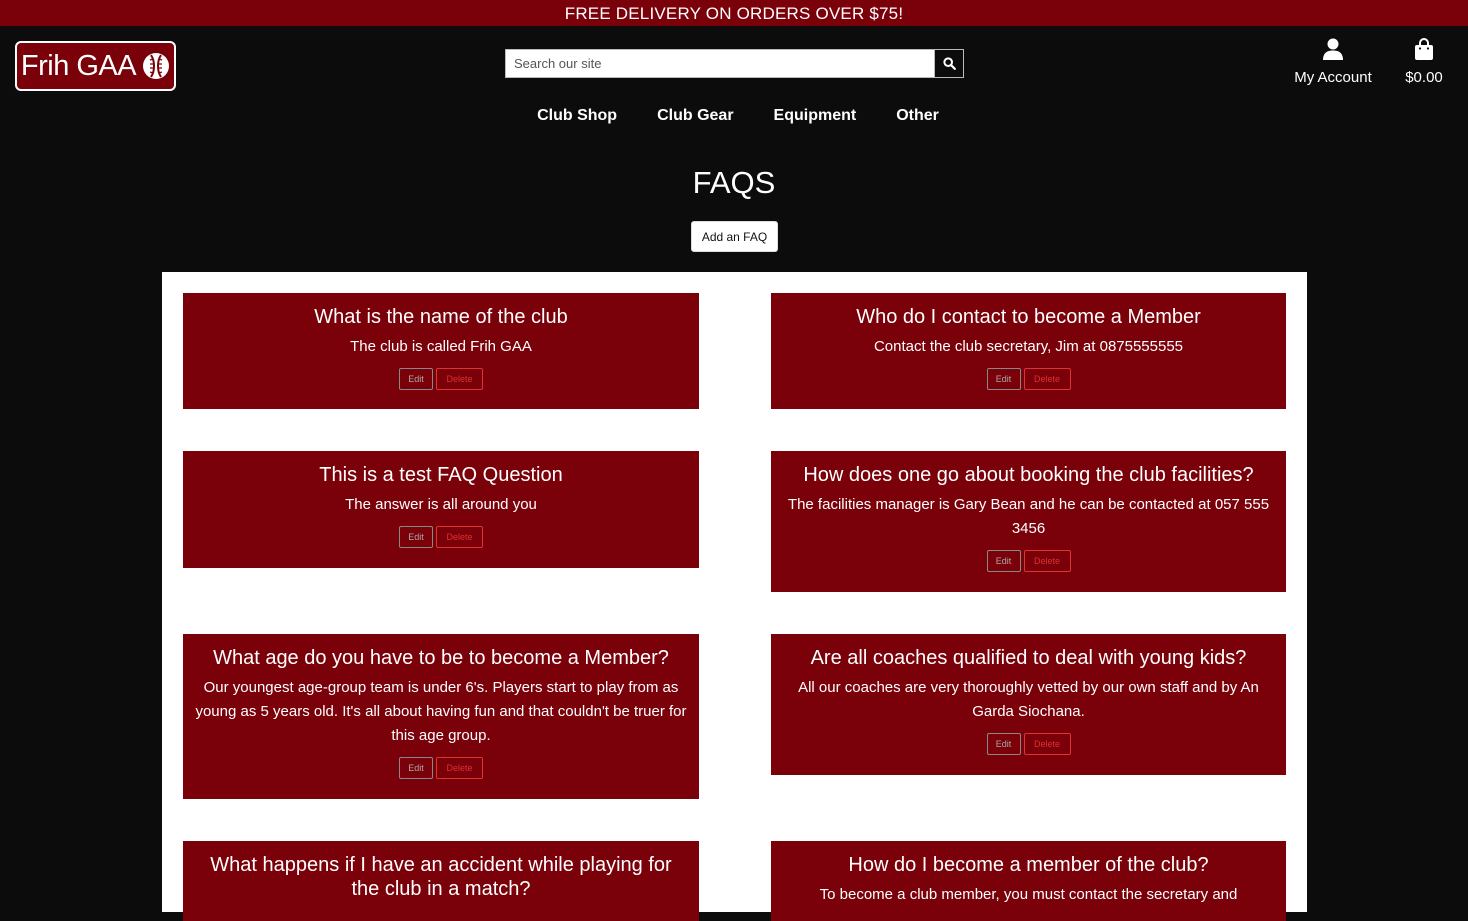 The image size is (1468, 921). I want to click on cart-link: $0.00, so click(1424, 62).